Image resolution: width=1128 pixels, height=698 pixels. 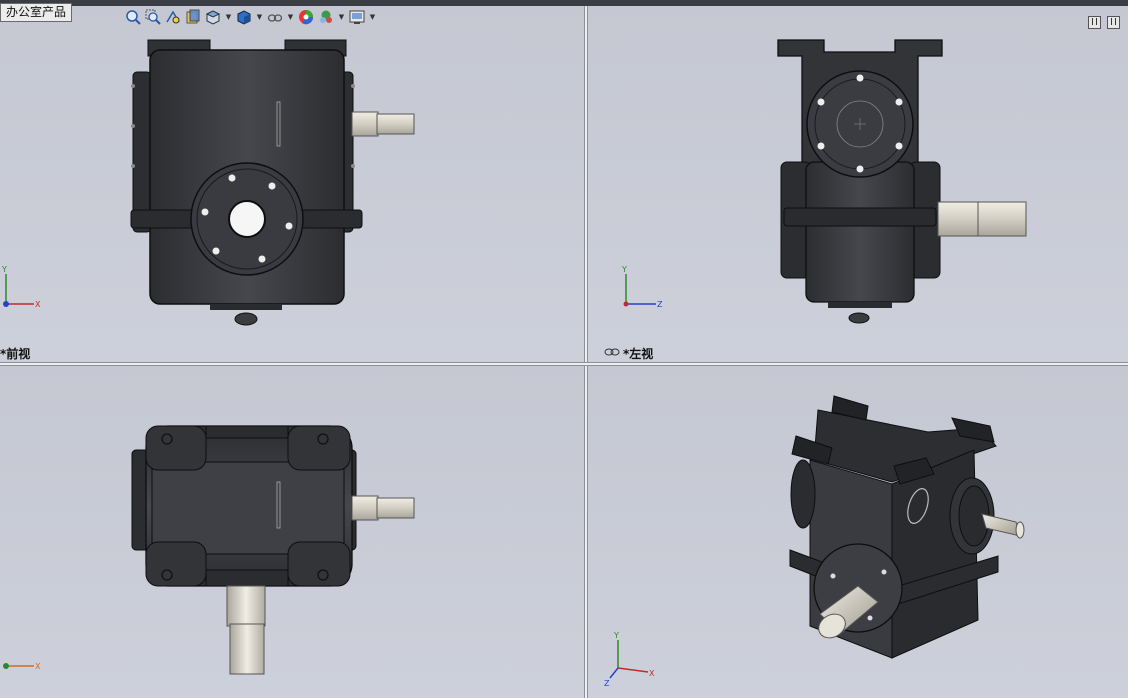 I want to click on view-label-front: *前视, so click(x=15, y=354).